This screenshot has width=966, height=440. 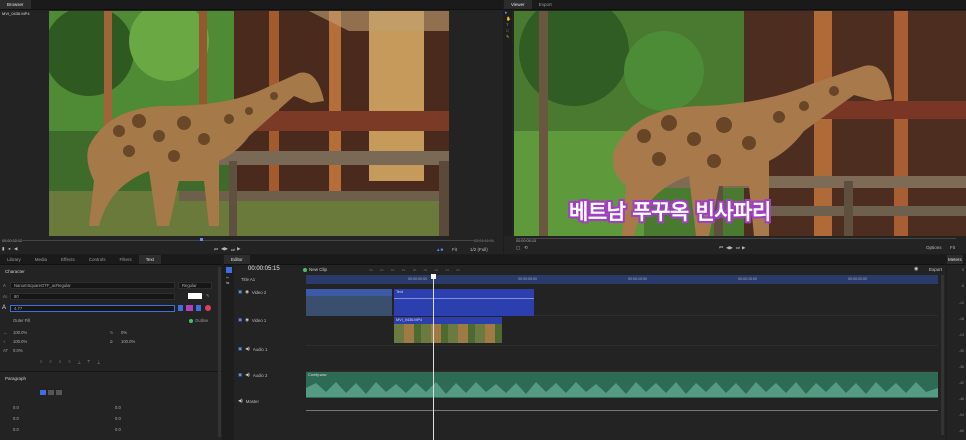 What do you see at coordinates (237, 259) in the screenshot?
I see `tab-editor: Editor` at bounding box center [237, 259].